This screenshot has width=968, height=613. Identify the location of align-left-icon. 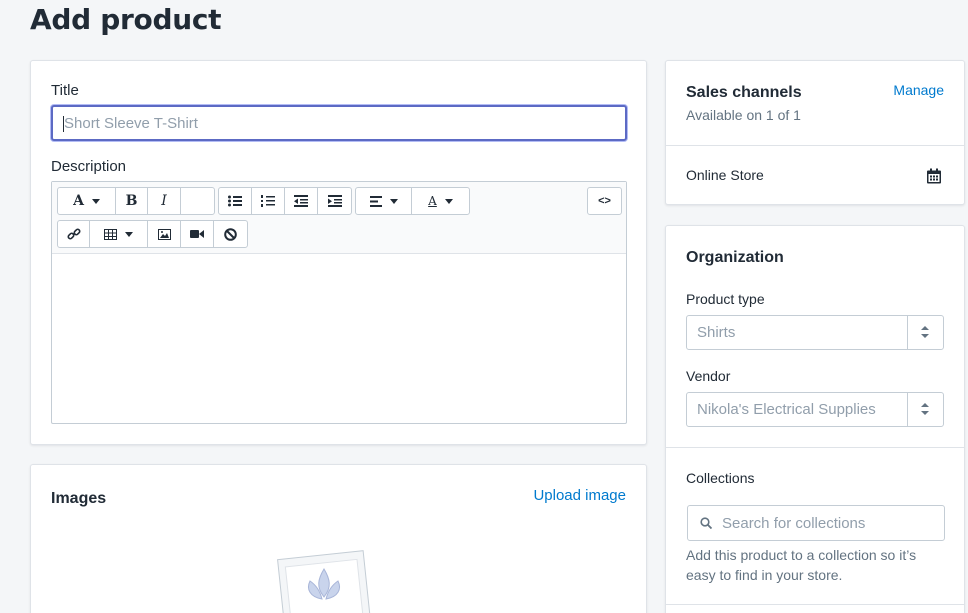
(375, 201).